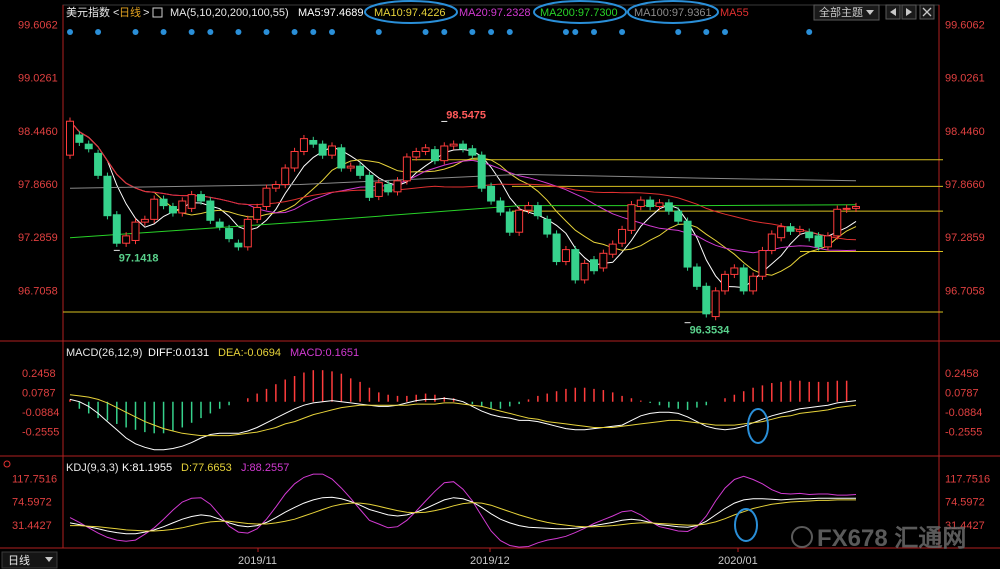 The height and width of the screenshot is (569, 1000). What do you see at coordinates (490, 561) in the screenshot?
I see `date-label: 2019/12` at bounding box center [490, 561].